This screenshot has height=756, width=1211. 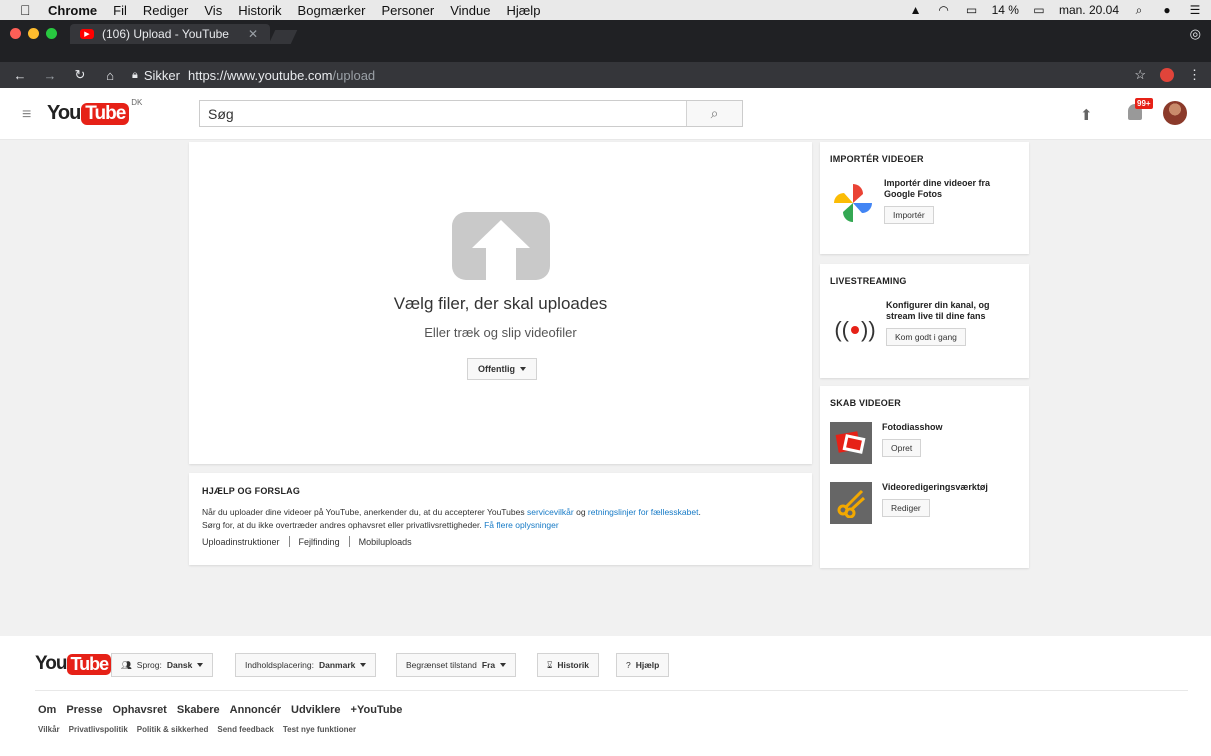 I want to click on location-label: Indholdsplacering:, so click(x=279, y=665).